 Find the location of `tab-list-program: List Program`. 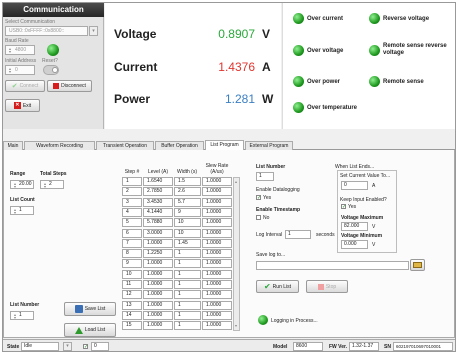

tab-list-program: List Program is located at coordinates (224, 145).